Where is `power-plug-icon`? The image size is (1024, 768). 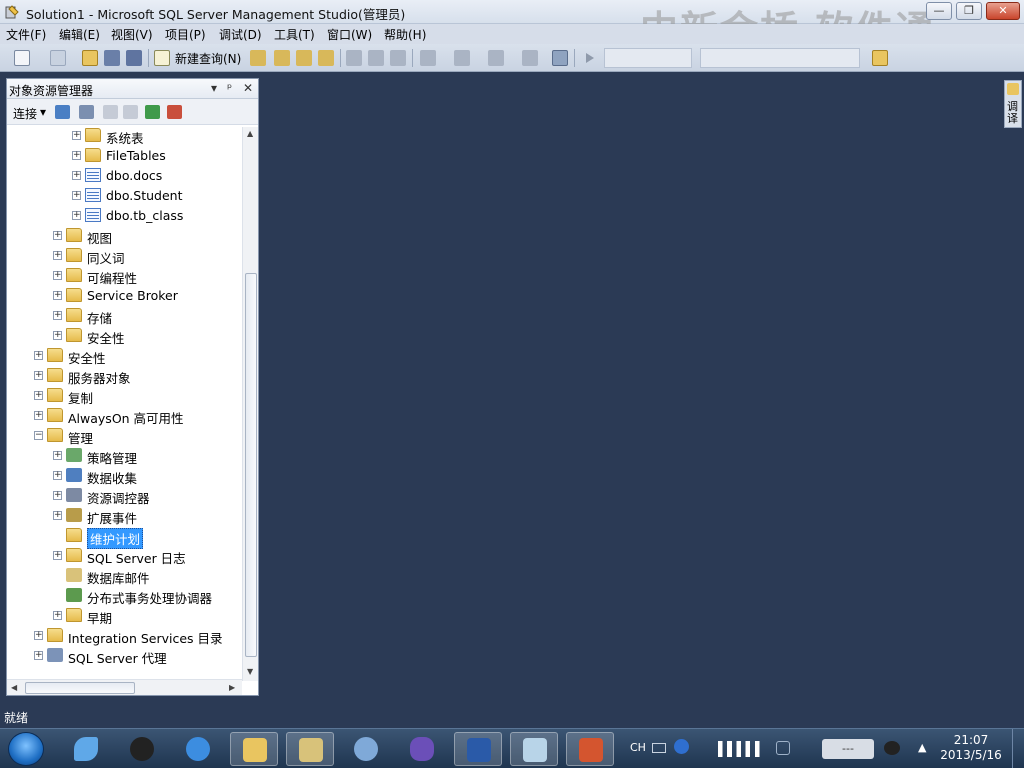
power-plug-icon is located at coordinates (892, 748).